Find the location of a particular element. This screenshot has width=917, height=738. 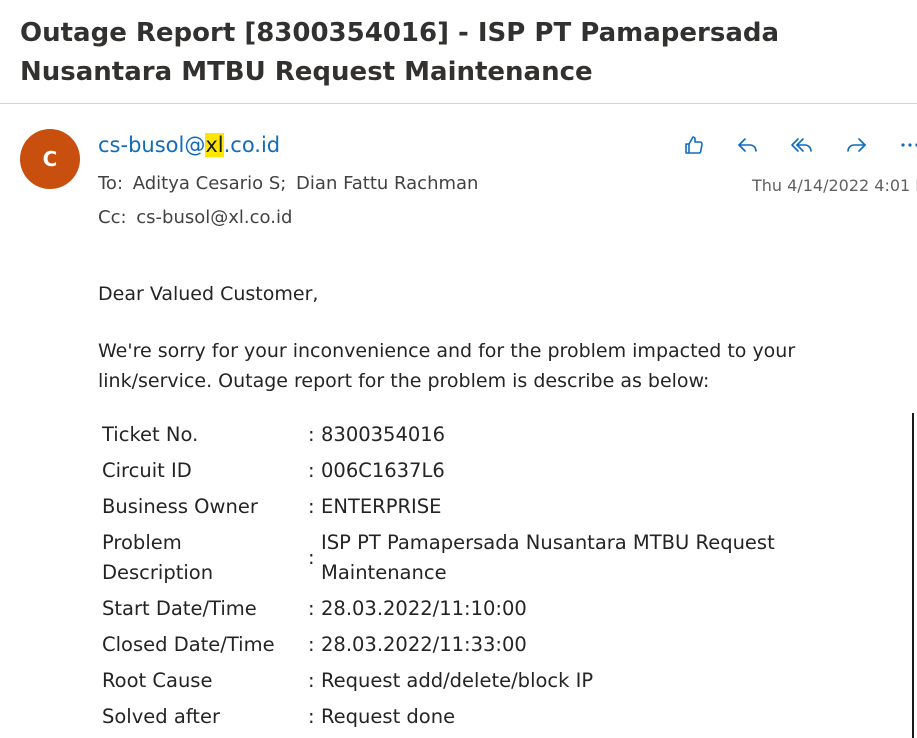

cc-line: Cc: cs-busol@xl.co.id is located at coordinates (195, 217).